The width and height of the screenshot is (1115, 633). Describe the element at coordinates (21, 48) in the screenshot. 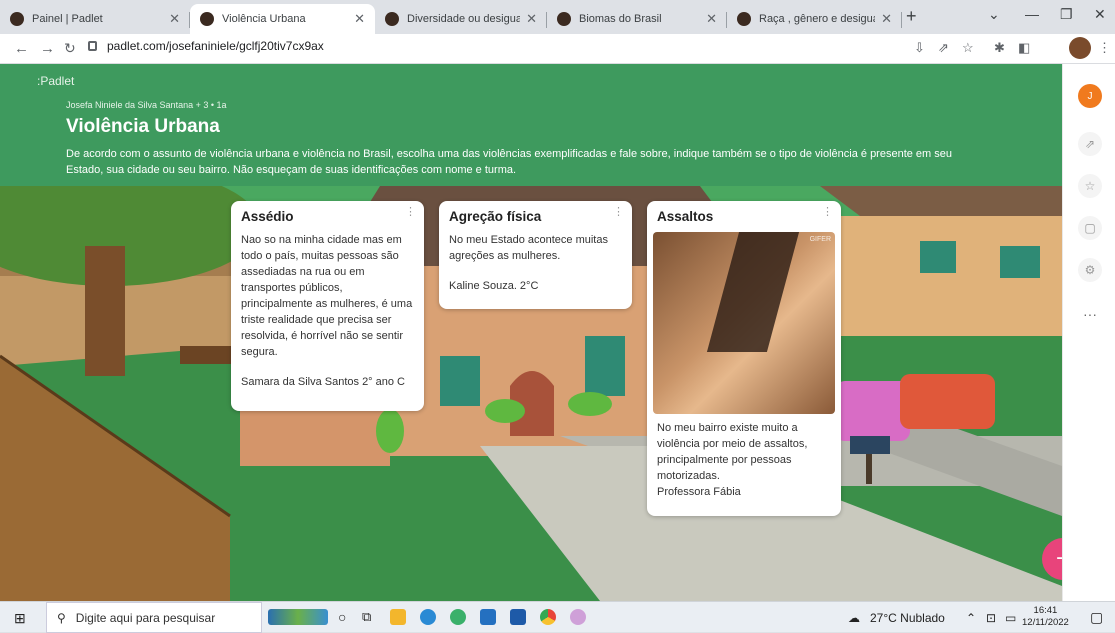

I see `back-icon: ←` at that location.